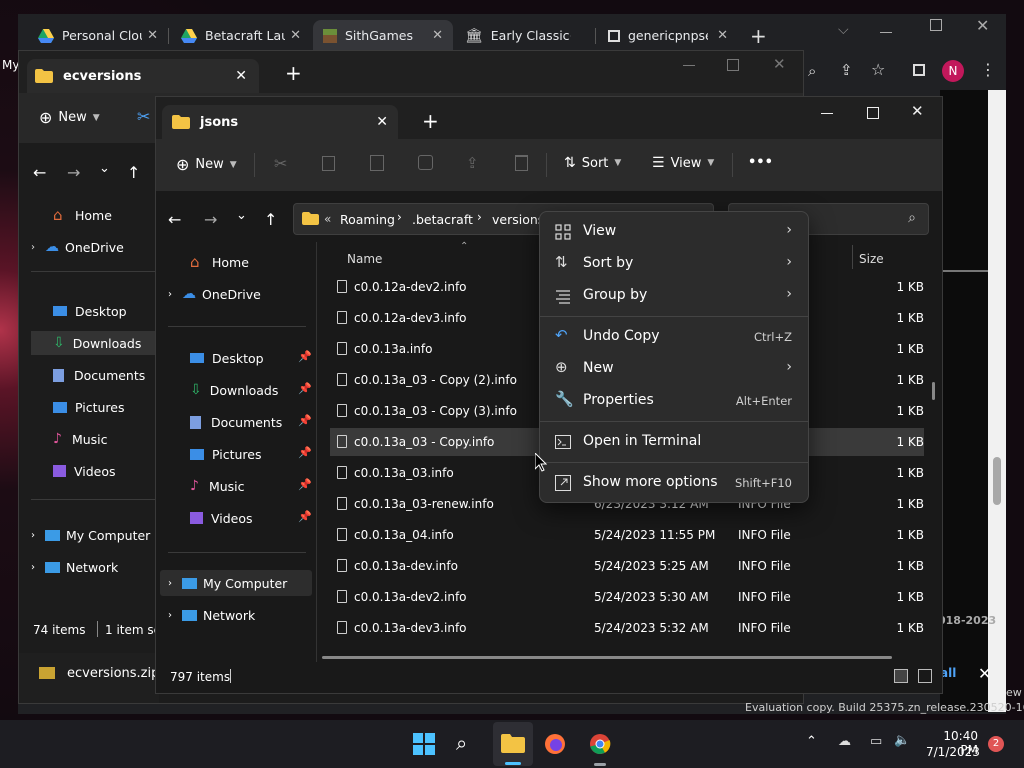 This screenshot has width=1024, height=768. I want to click on nav-home: ⌂ Home, so click(219, 262).